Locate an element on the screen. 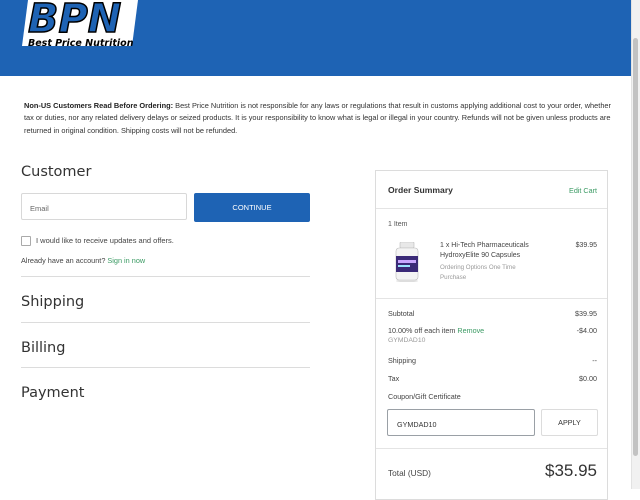 The image size is (640, 500). discount-value: -$4.00 is located at coordinates (586, 330).